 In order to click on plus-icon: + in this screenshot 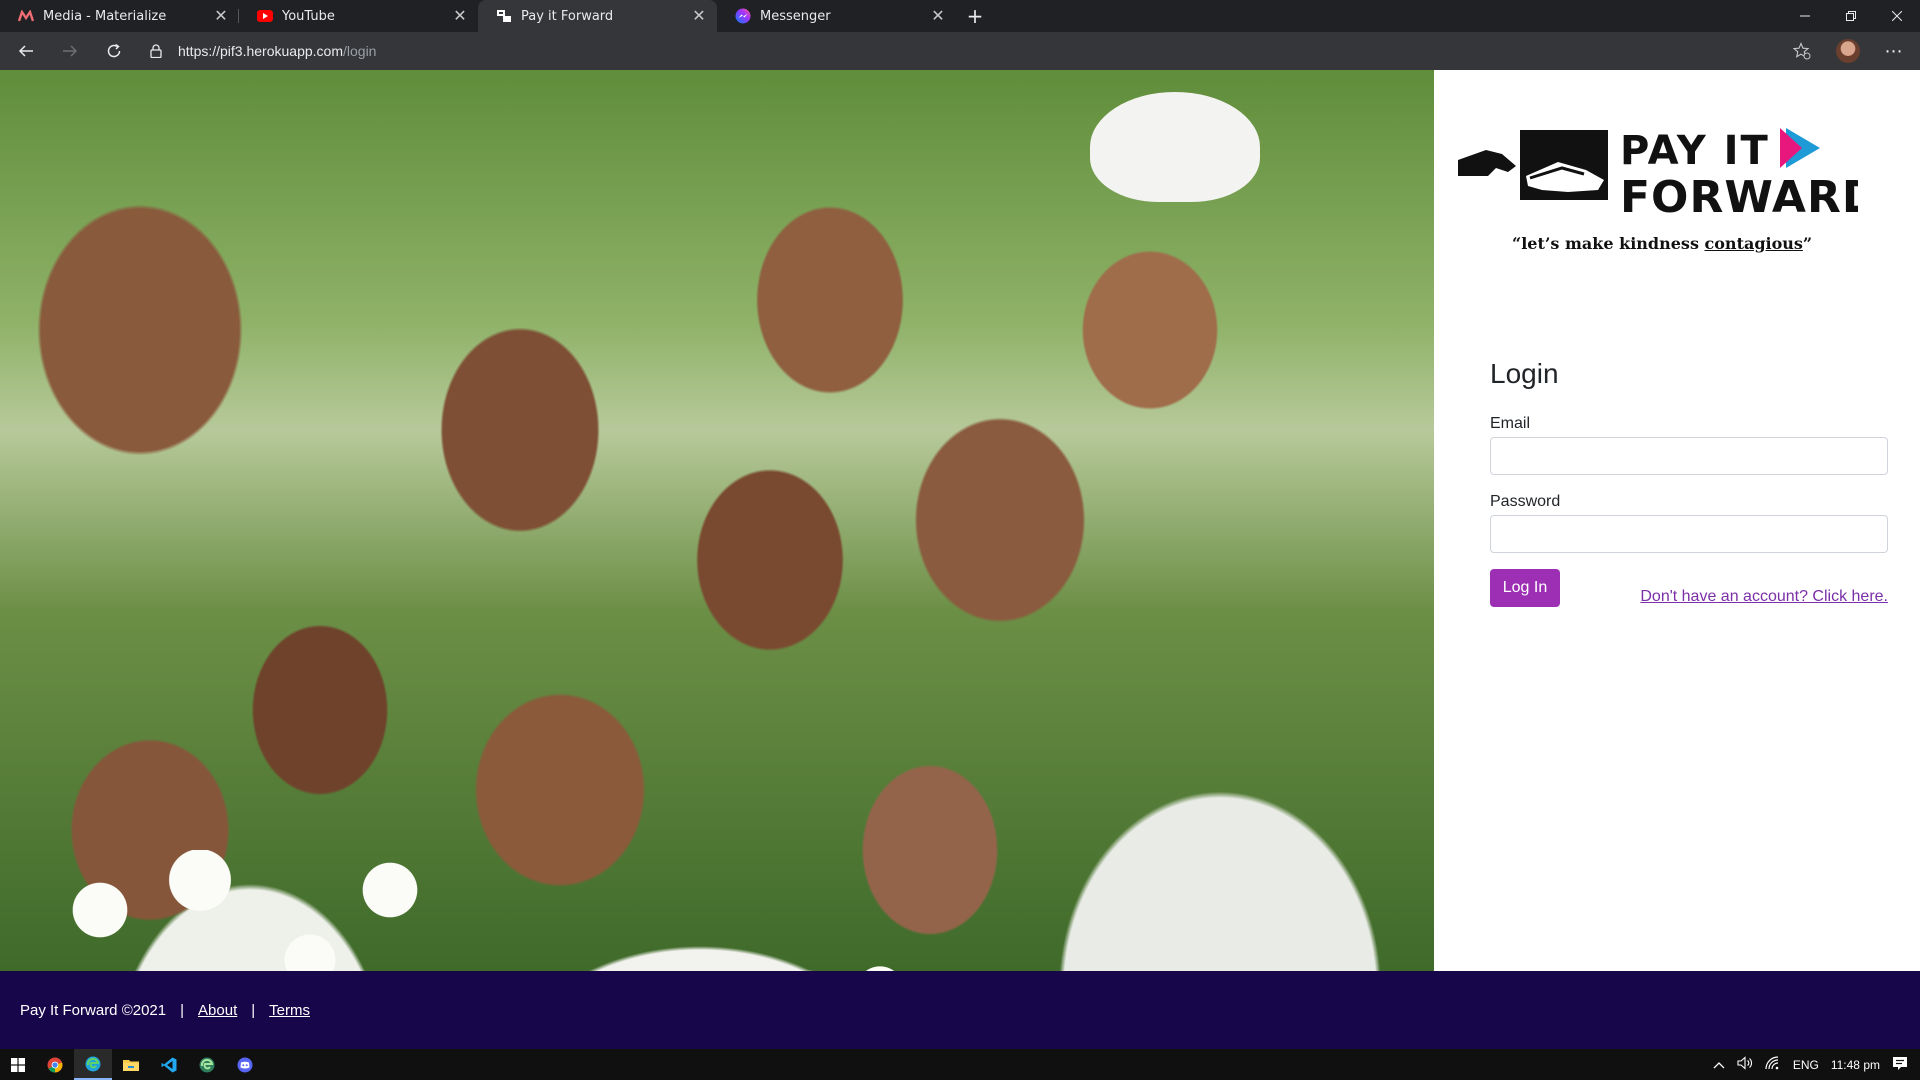, I will do `click(975, 16)`.